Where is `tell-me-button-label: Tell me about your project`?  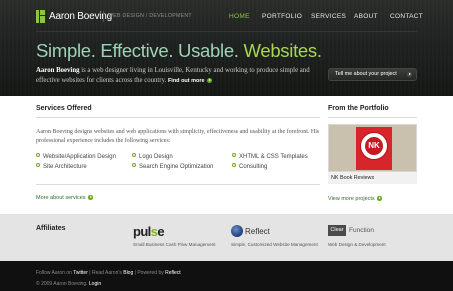
tell-me-button-label: Tell me about your project is located at coordinates (366, 74).